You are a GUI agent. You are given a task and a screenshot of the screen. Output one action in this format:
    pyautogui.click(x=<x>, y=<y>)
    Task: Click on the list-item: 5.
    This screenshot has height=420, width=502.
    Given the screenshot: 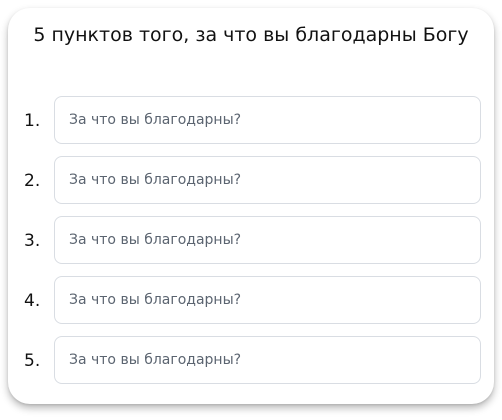 What is the action you would take?
    pyautogui.click(x=251, y=361)
    